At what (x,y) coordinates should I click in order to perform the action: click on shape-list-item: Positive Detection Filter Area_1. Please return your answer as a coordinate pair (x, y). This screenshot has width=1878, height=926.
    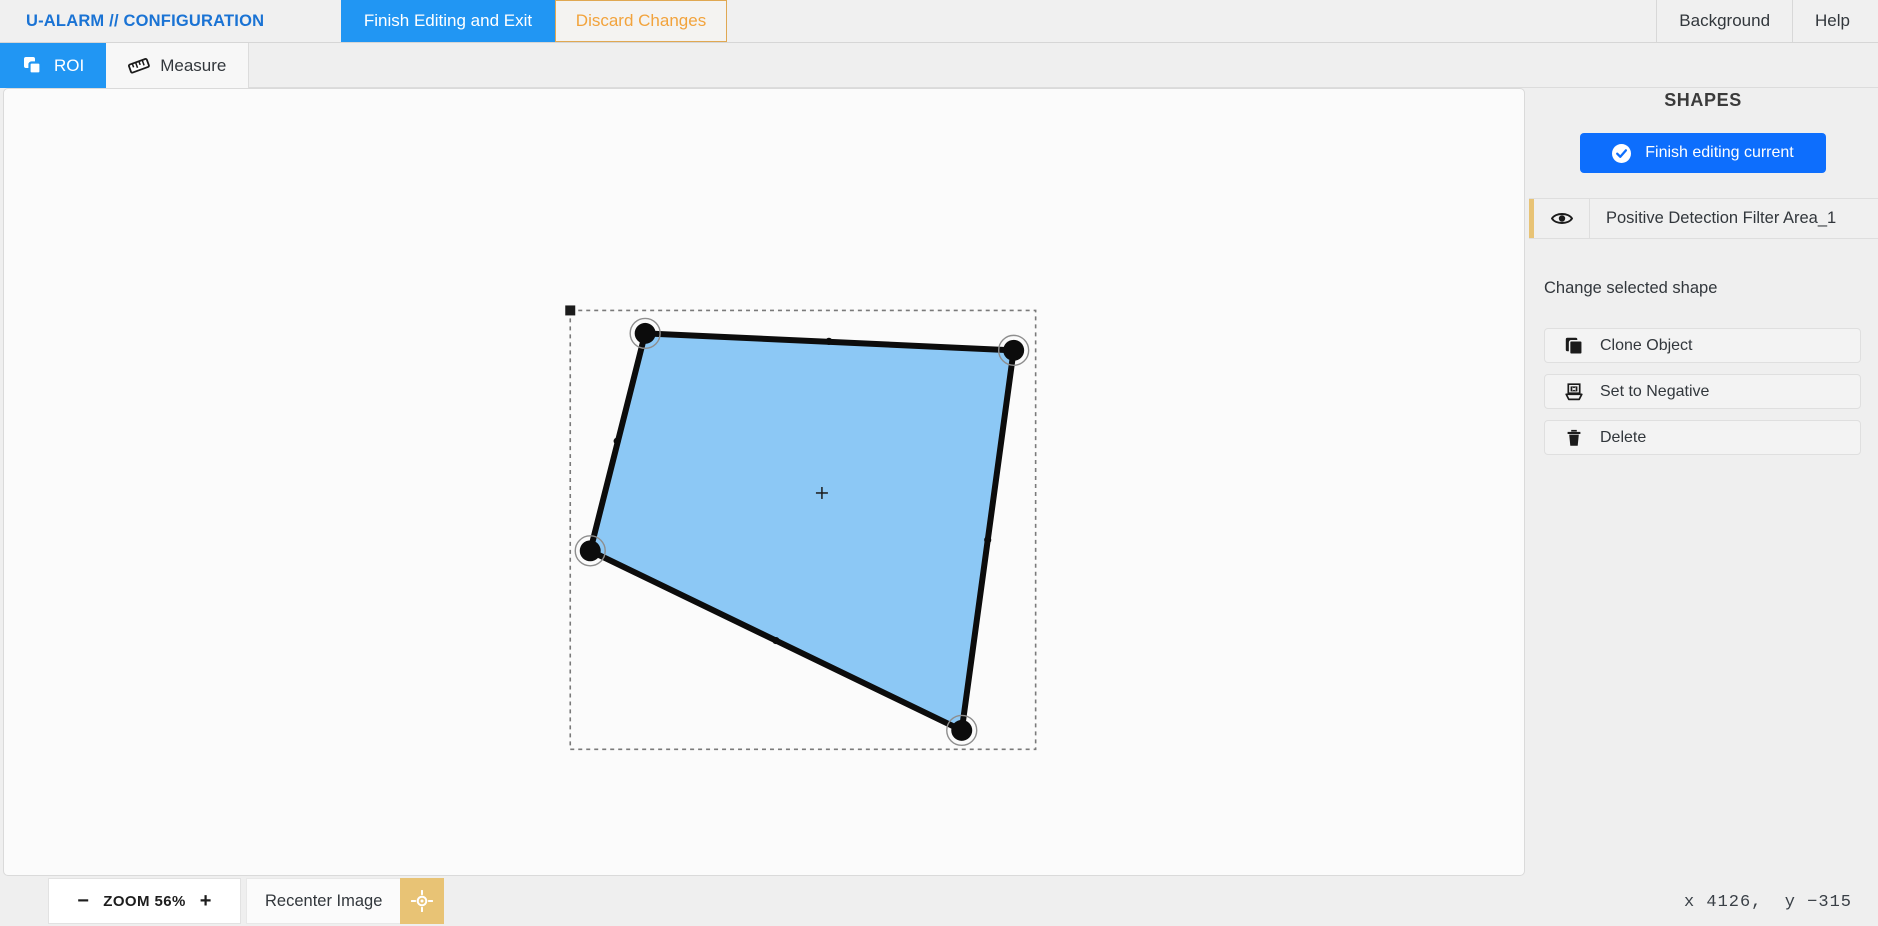
    Looking at the image, I should click on (1703, 218).